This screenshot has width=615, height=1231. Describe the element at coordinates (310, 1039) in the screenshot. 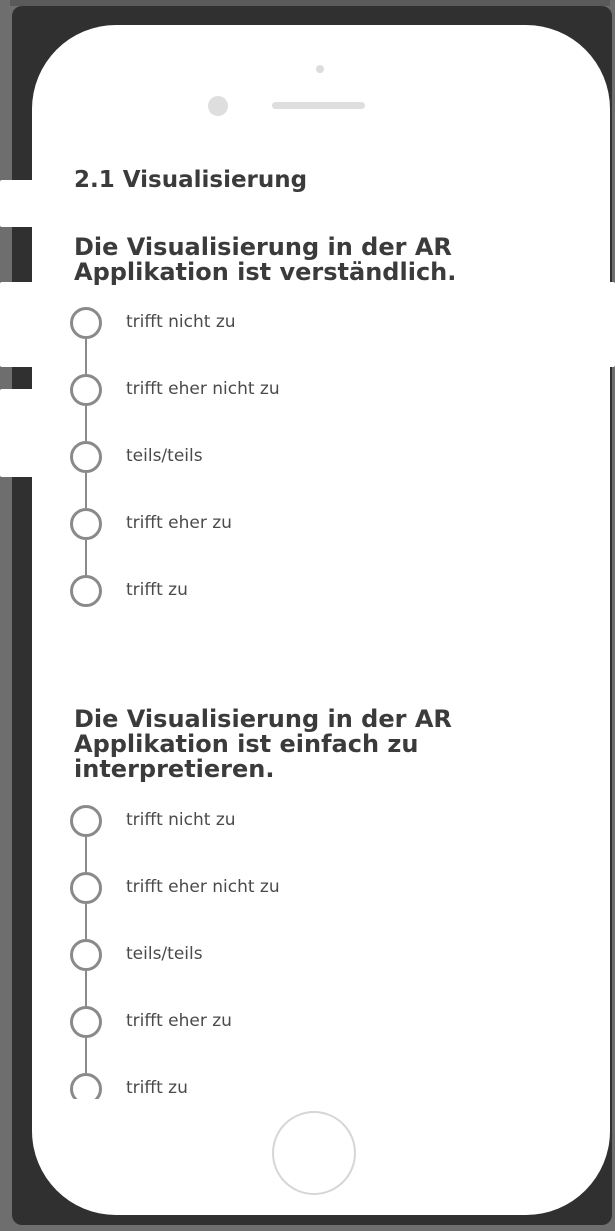

I see `option-q2-4: trifft eher zu` at that location.